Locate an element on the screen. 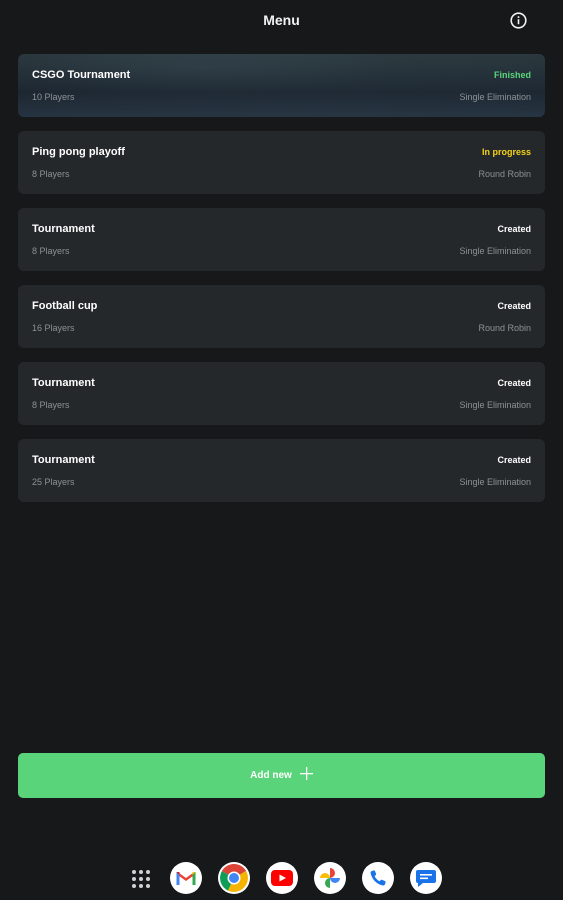  phone-icon is located at coordinates (378, 878).